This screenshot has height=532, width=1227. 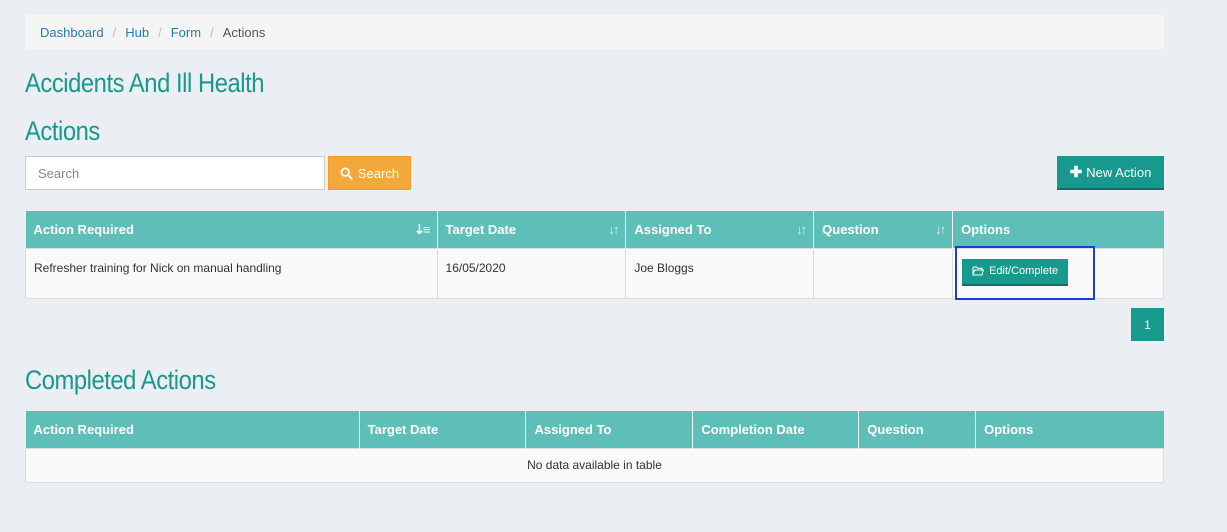 I want to click on column-header-completion-date: Completion Date, so click(x=776, y=429).